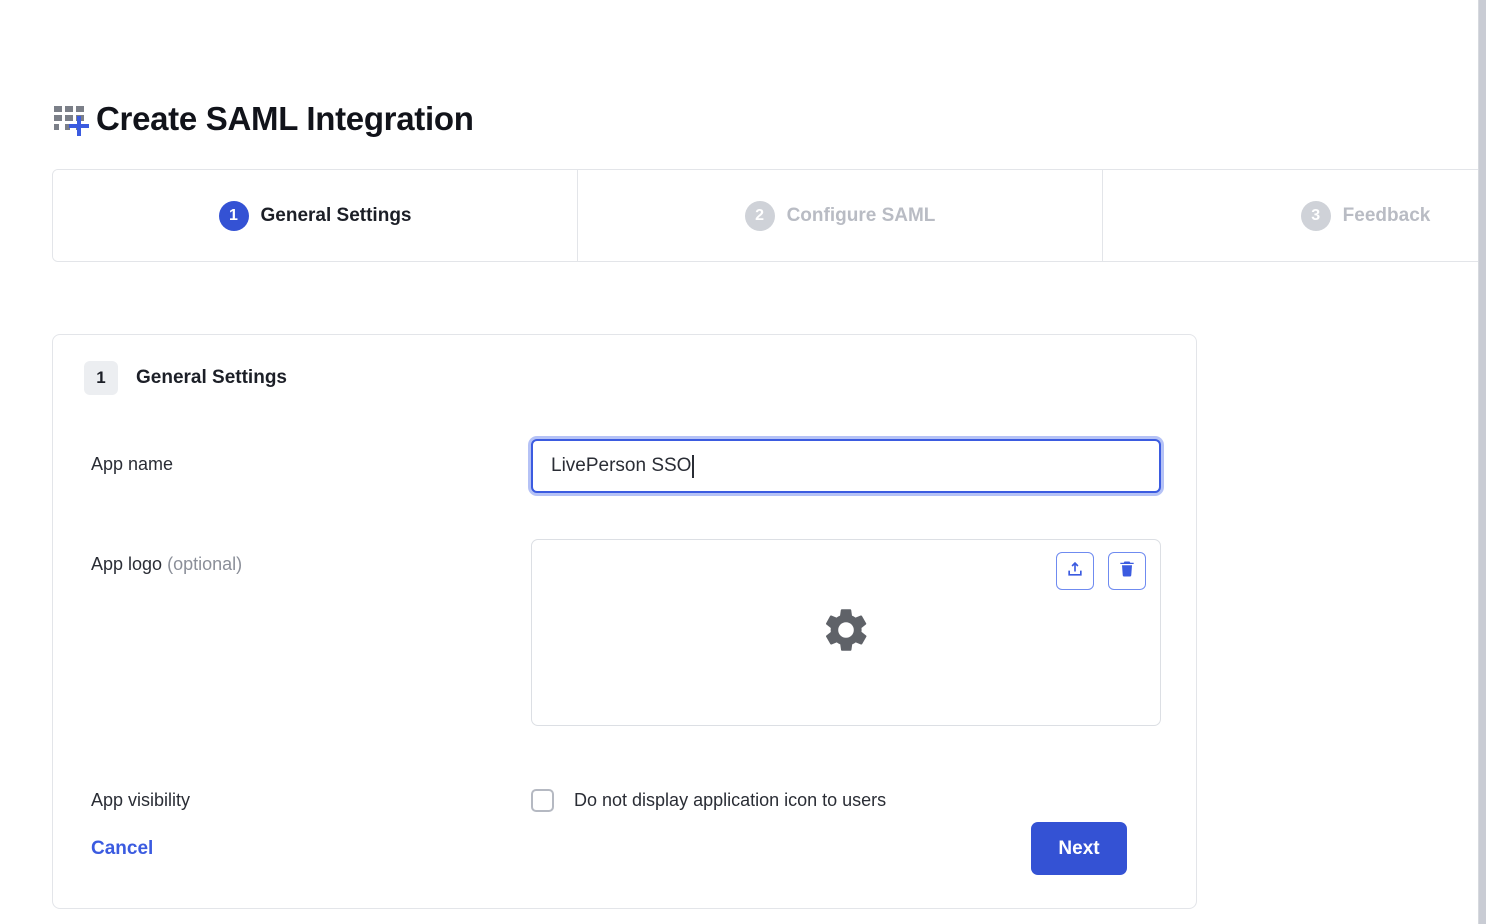 This screenshot has width=1486, height=924. What do you see at coordinates (233, 215) in the screenshot?
I see `step-1-badge: 1` at bounding box center [233, 215].